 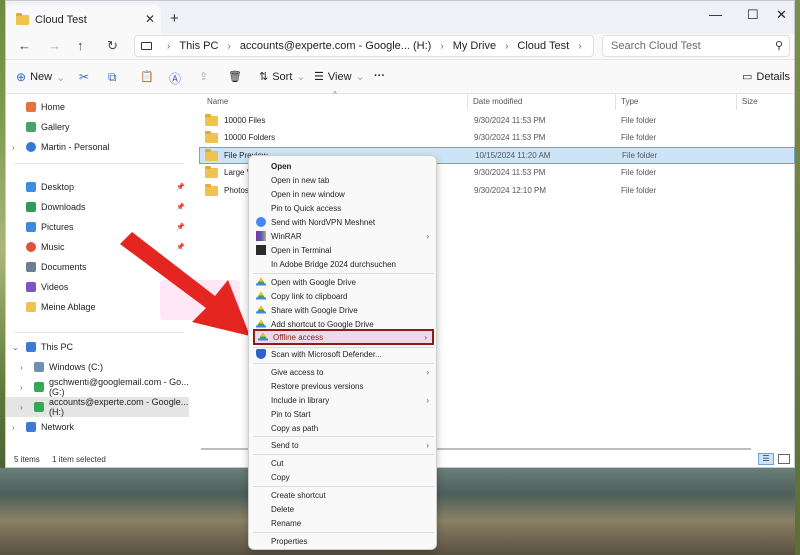 I want to click on more-options-icon: ···, so click(x=379, y=76).